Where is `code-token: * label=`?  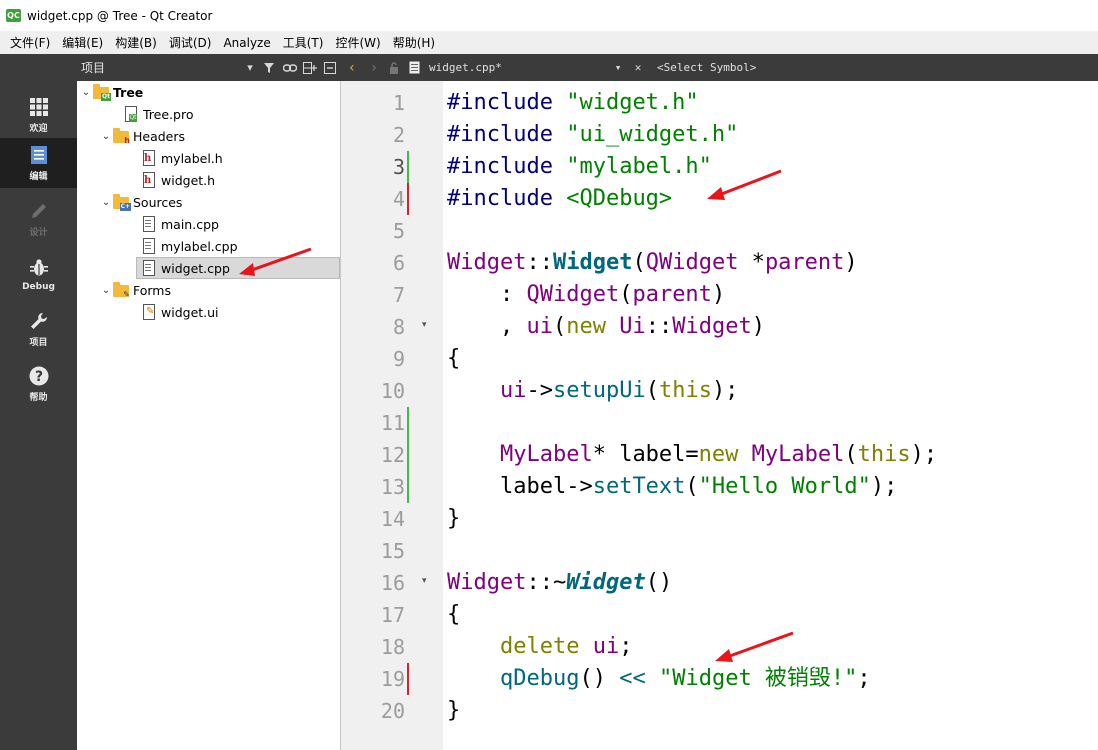 code-token: * label= is located at coordinates (645, 454).